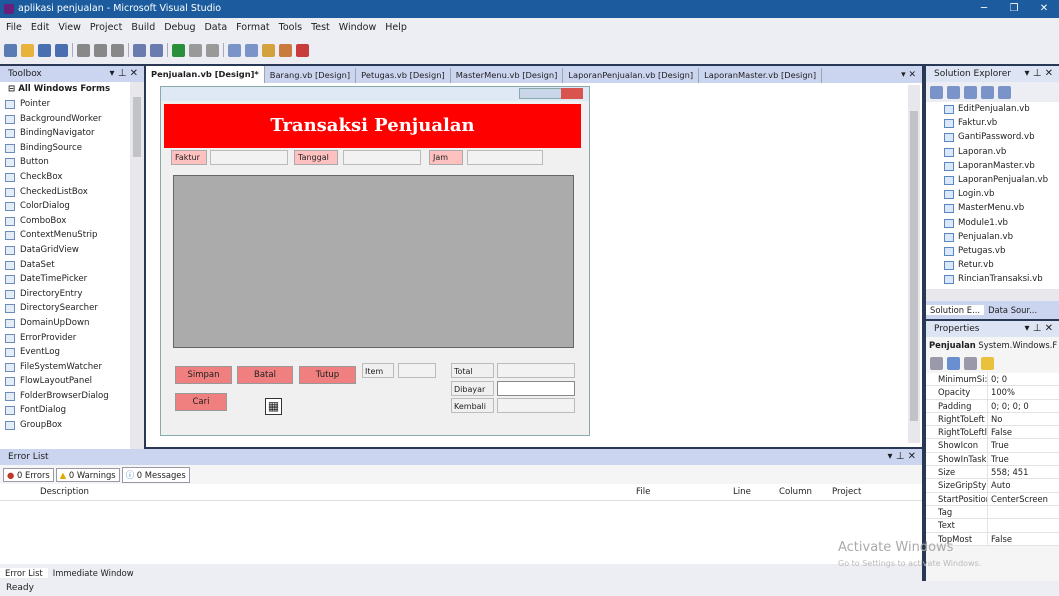 This screenshot has height=596, width=1059. I want to click on toolbox-group: ⊟ All Windows Forms, so click(72, 89).